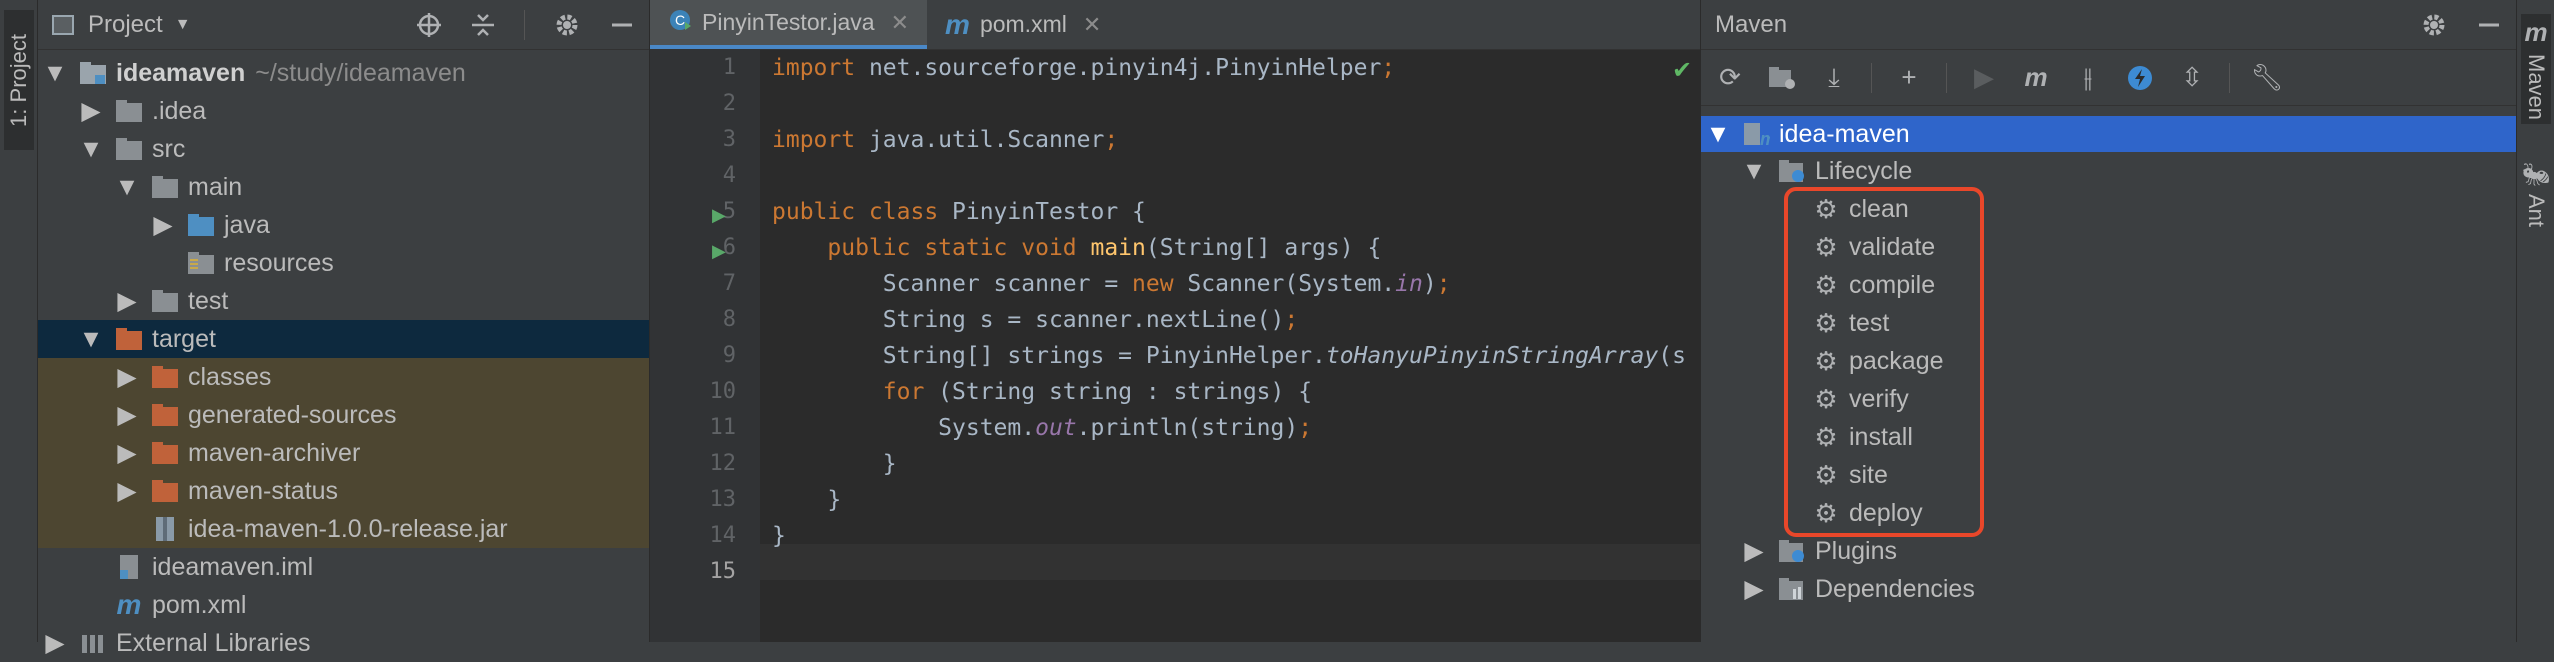 The image size is (2554, 662). What do you see at coordinates (1230, 562) in the screenshot?
I see `current-line-highlight` at bounding box center [1230, 562].